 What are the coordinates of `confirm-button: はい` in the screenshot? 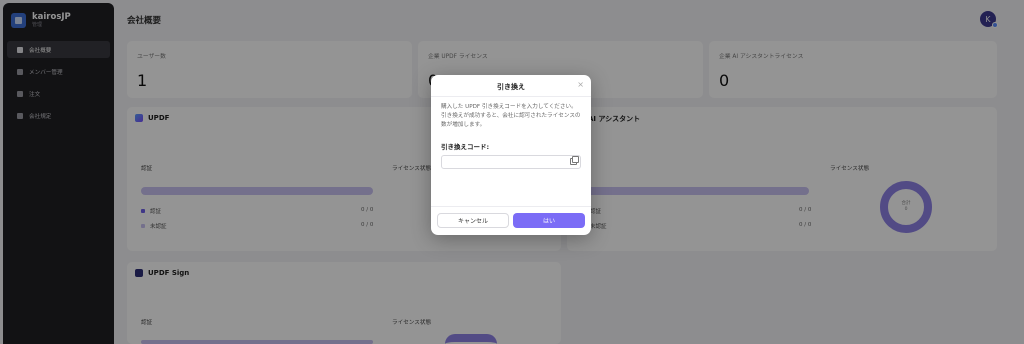 It's located at (549, 220).